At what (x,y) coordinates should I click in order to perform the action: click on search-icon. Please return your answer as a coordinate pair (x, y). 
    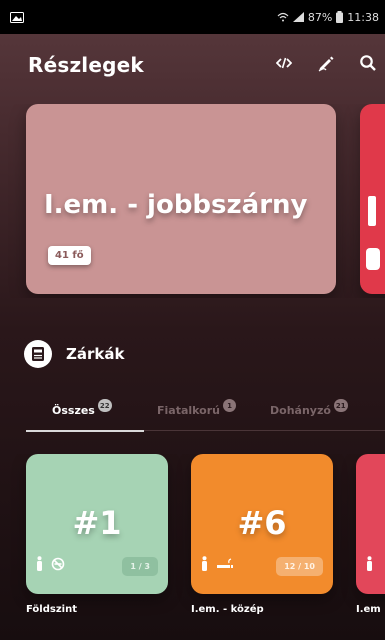
    Looking at the image, I should click on (368, 63).